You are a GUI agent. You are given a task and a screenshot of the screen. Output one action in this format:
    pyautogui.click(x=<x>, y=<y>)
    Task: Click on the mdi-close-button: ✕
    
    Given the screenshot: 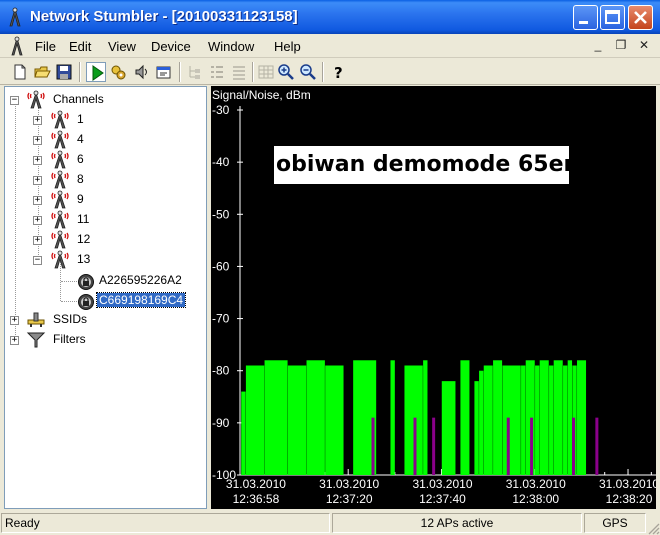 What is the action you would take?
    pyautogui.click(x=644, y=45)
    